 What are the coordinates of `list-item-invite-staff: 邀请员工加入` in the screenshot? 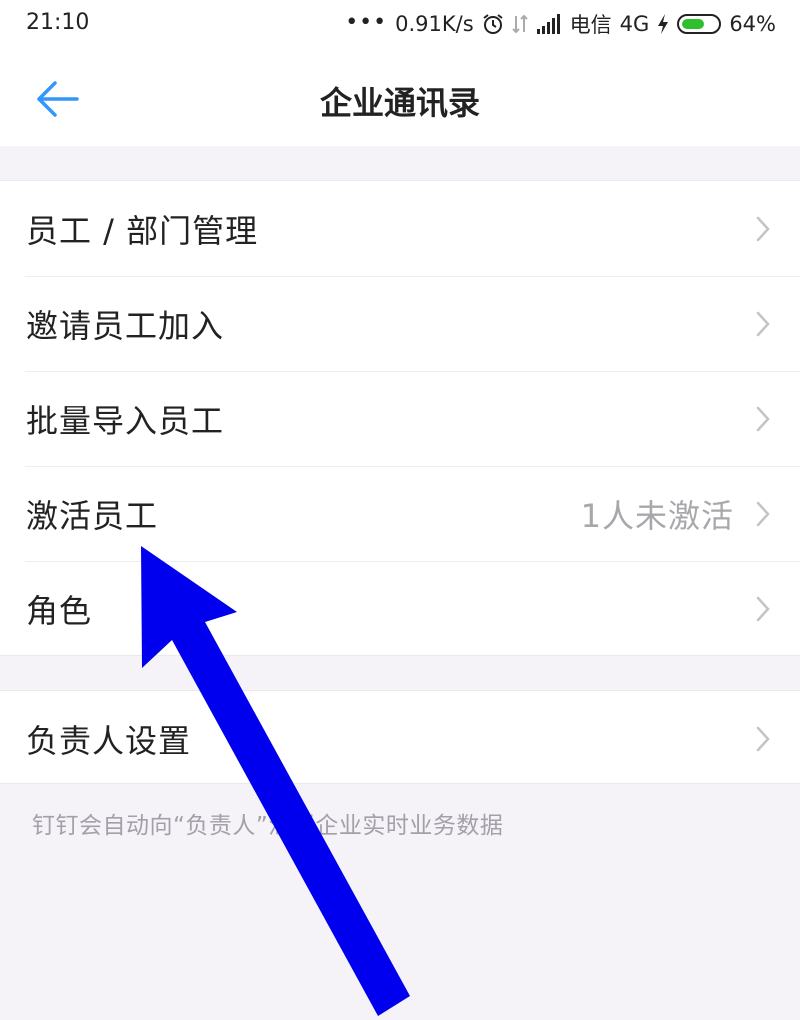 It's located at (400, 323).